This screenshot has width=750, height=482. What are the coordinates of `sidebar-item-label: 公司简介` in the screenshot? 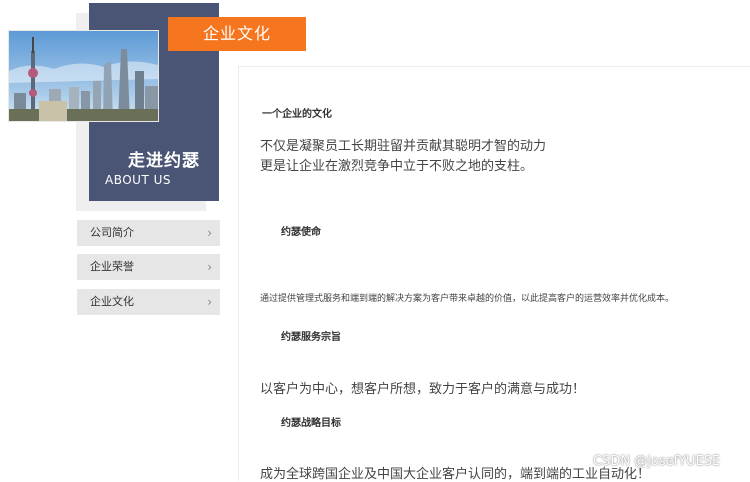 It's located at (112, 232).